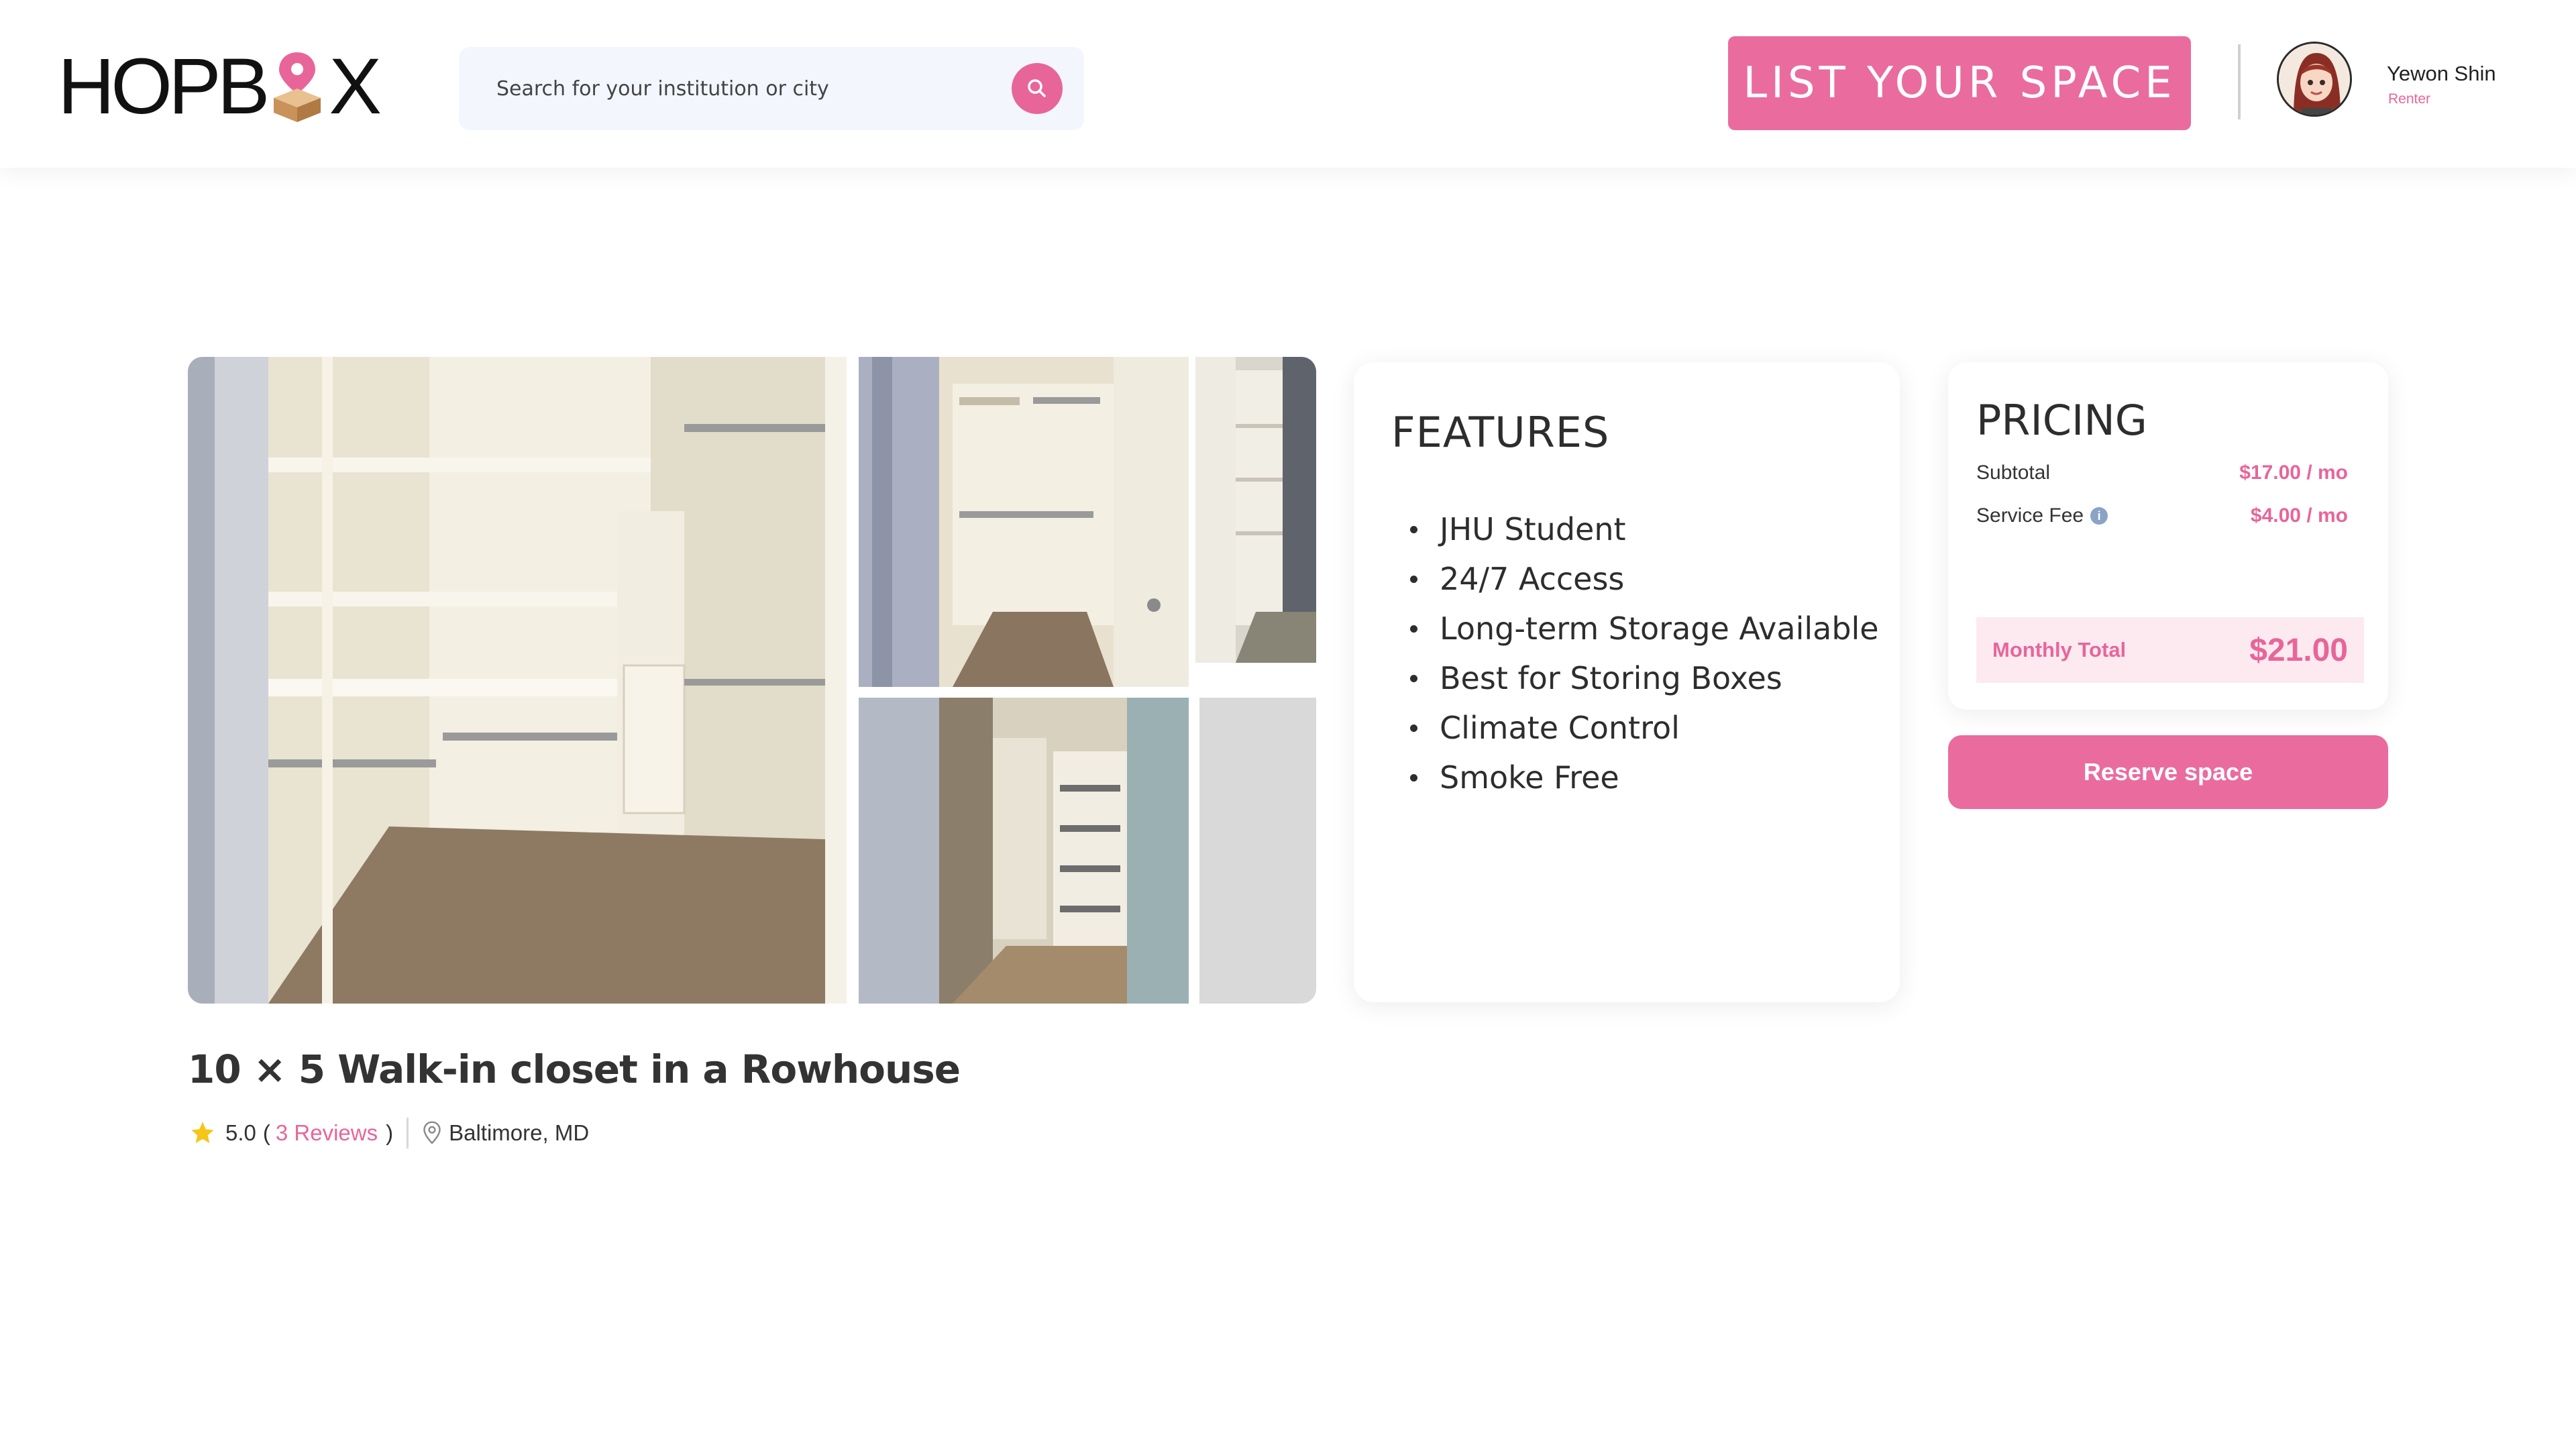  What do you see at coordinates (1644, 678) in the screenshot?
I see `feature-item: Best for Storing Boxes` at bounding box center [1644, 678].